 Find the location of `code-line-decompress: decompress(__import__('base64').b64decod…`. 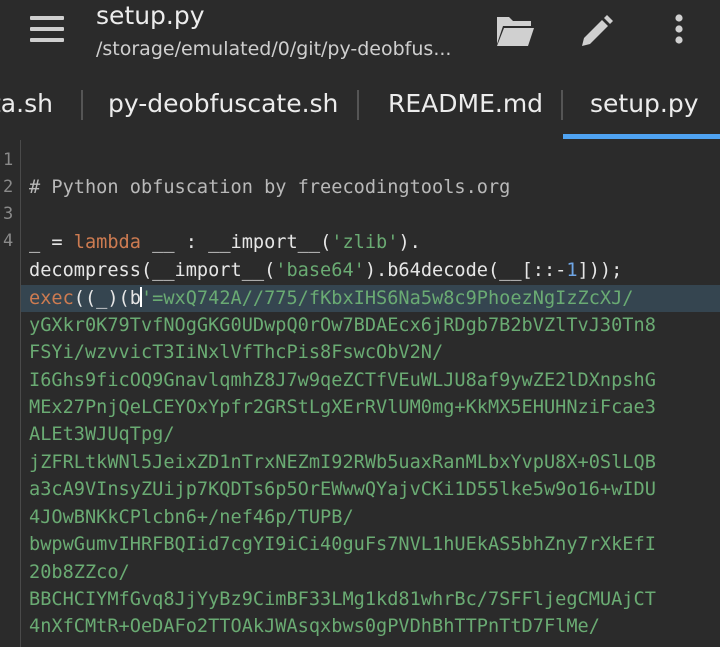

code-line-decompress: decompress(__import__('base64').b64decod… is located at coordinates (325, 270).